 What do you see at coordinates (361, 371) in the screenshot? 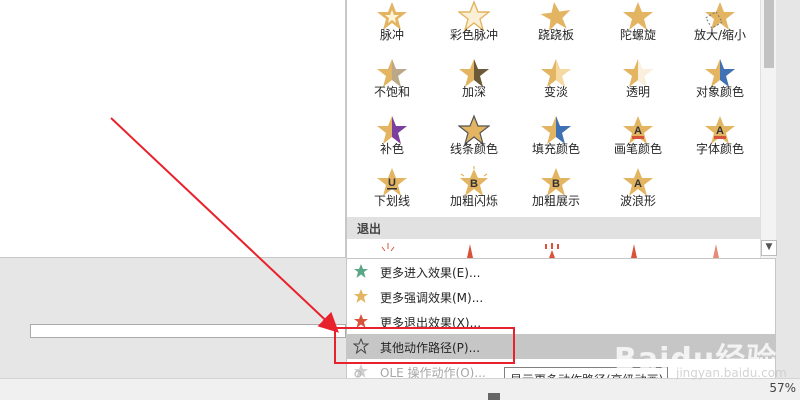
I see `gear-star-icon` at bounding box center [361, 371].